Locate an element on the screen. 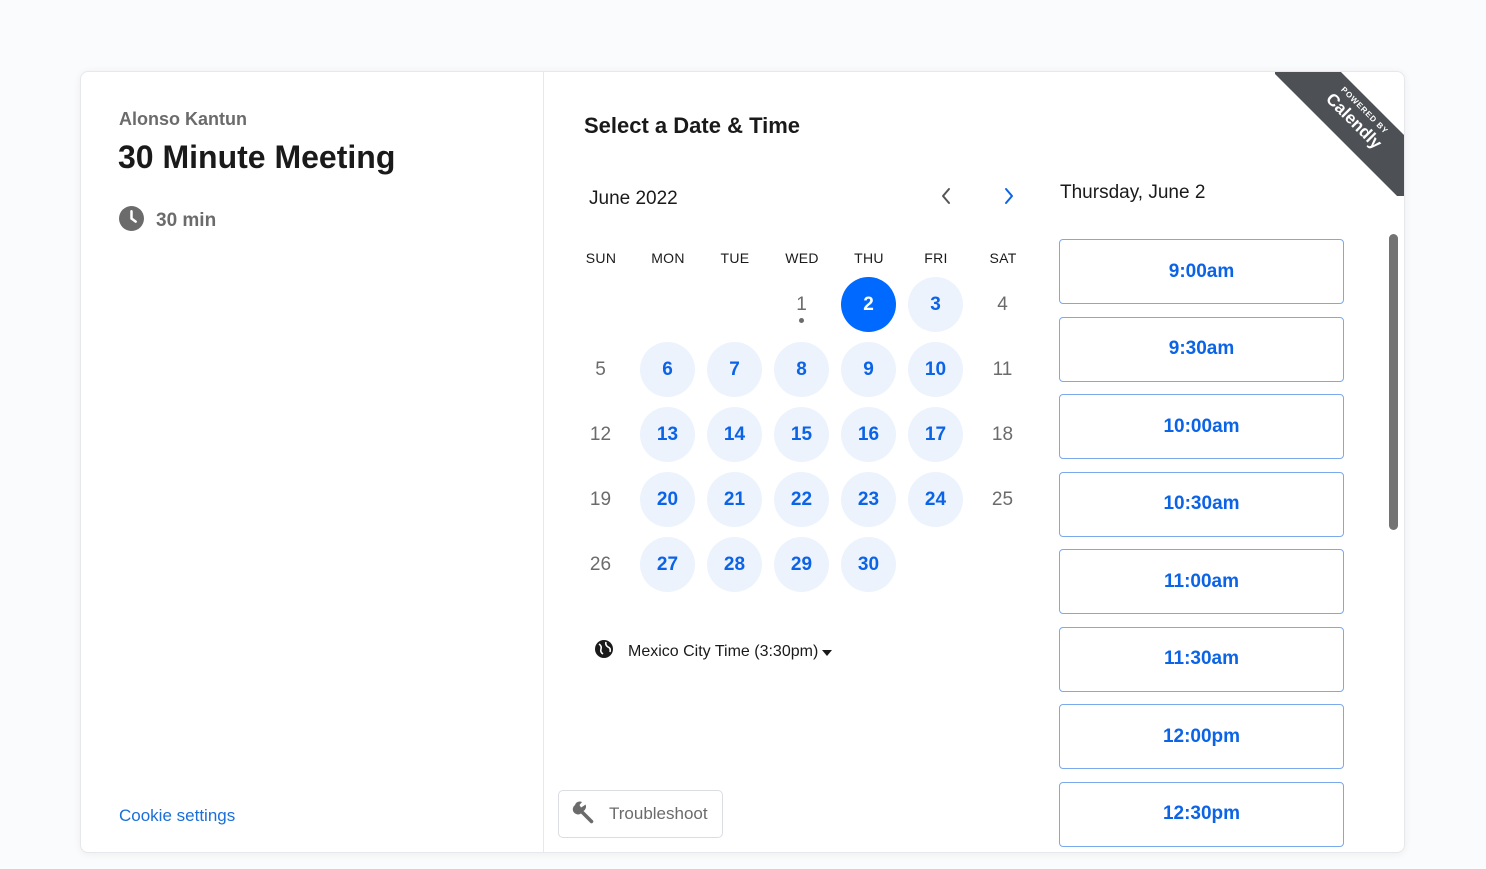 This screenshot has height=869, width=1486. next-month-button is located at coordinates (1009, 198).